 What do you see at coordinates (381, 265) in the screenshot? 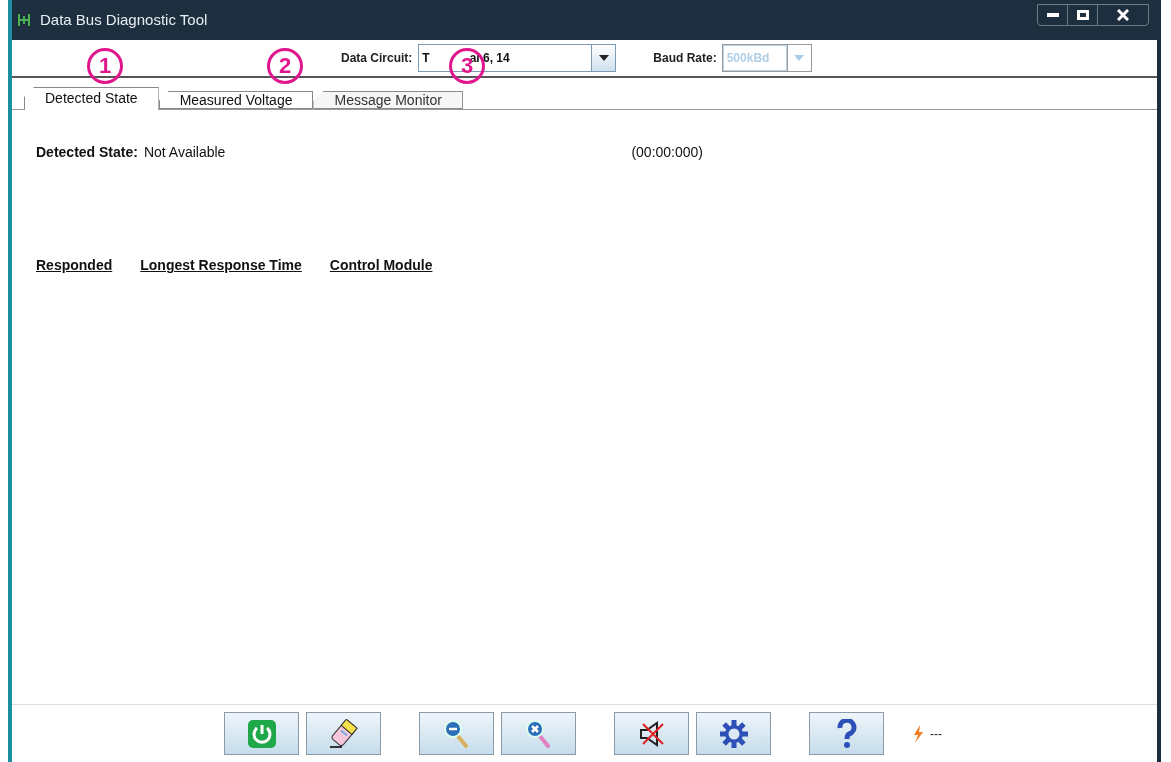
I see `column-header: Control Module` at bounding box center [381, 265].